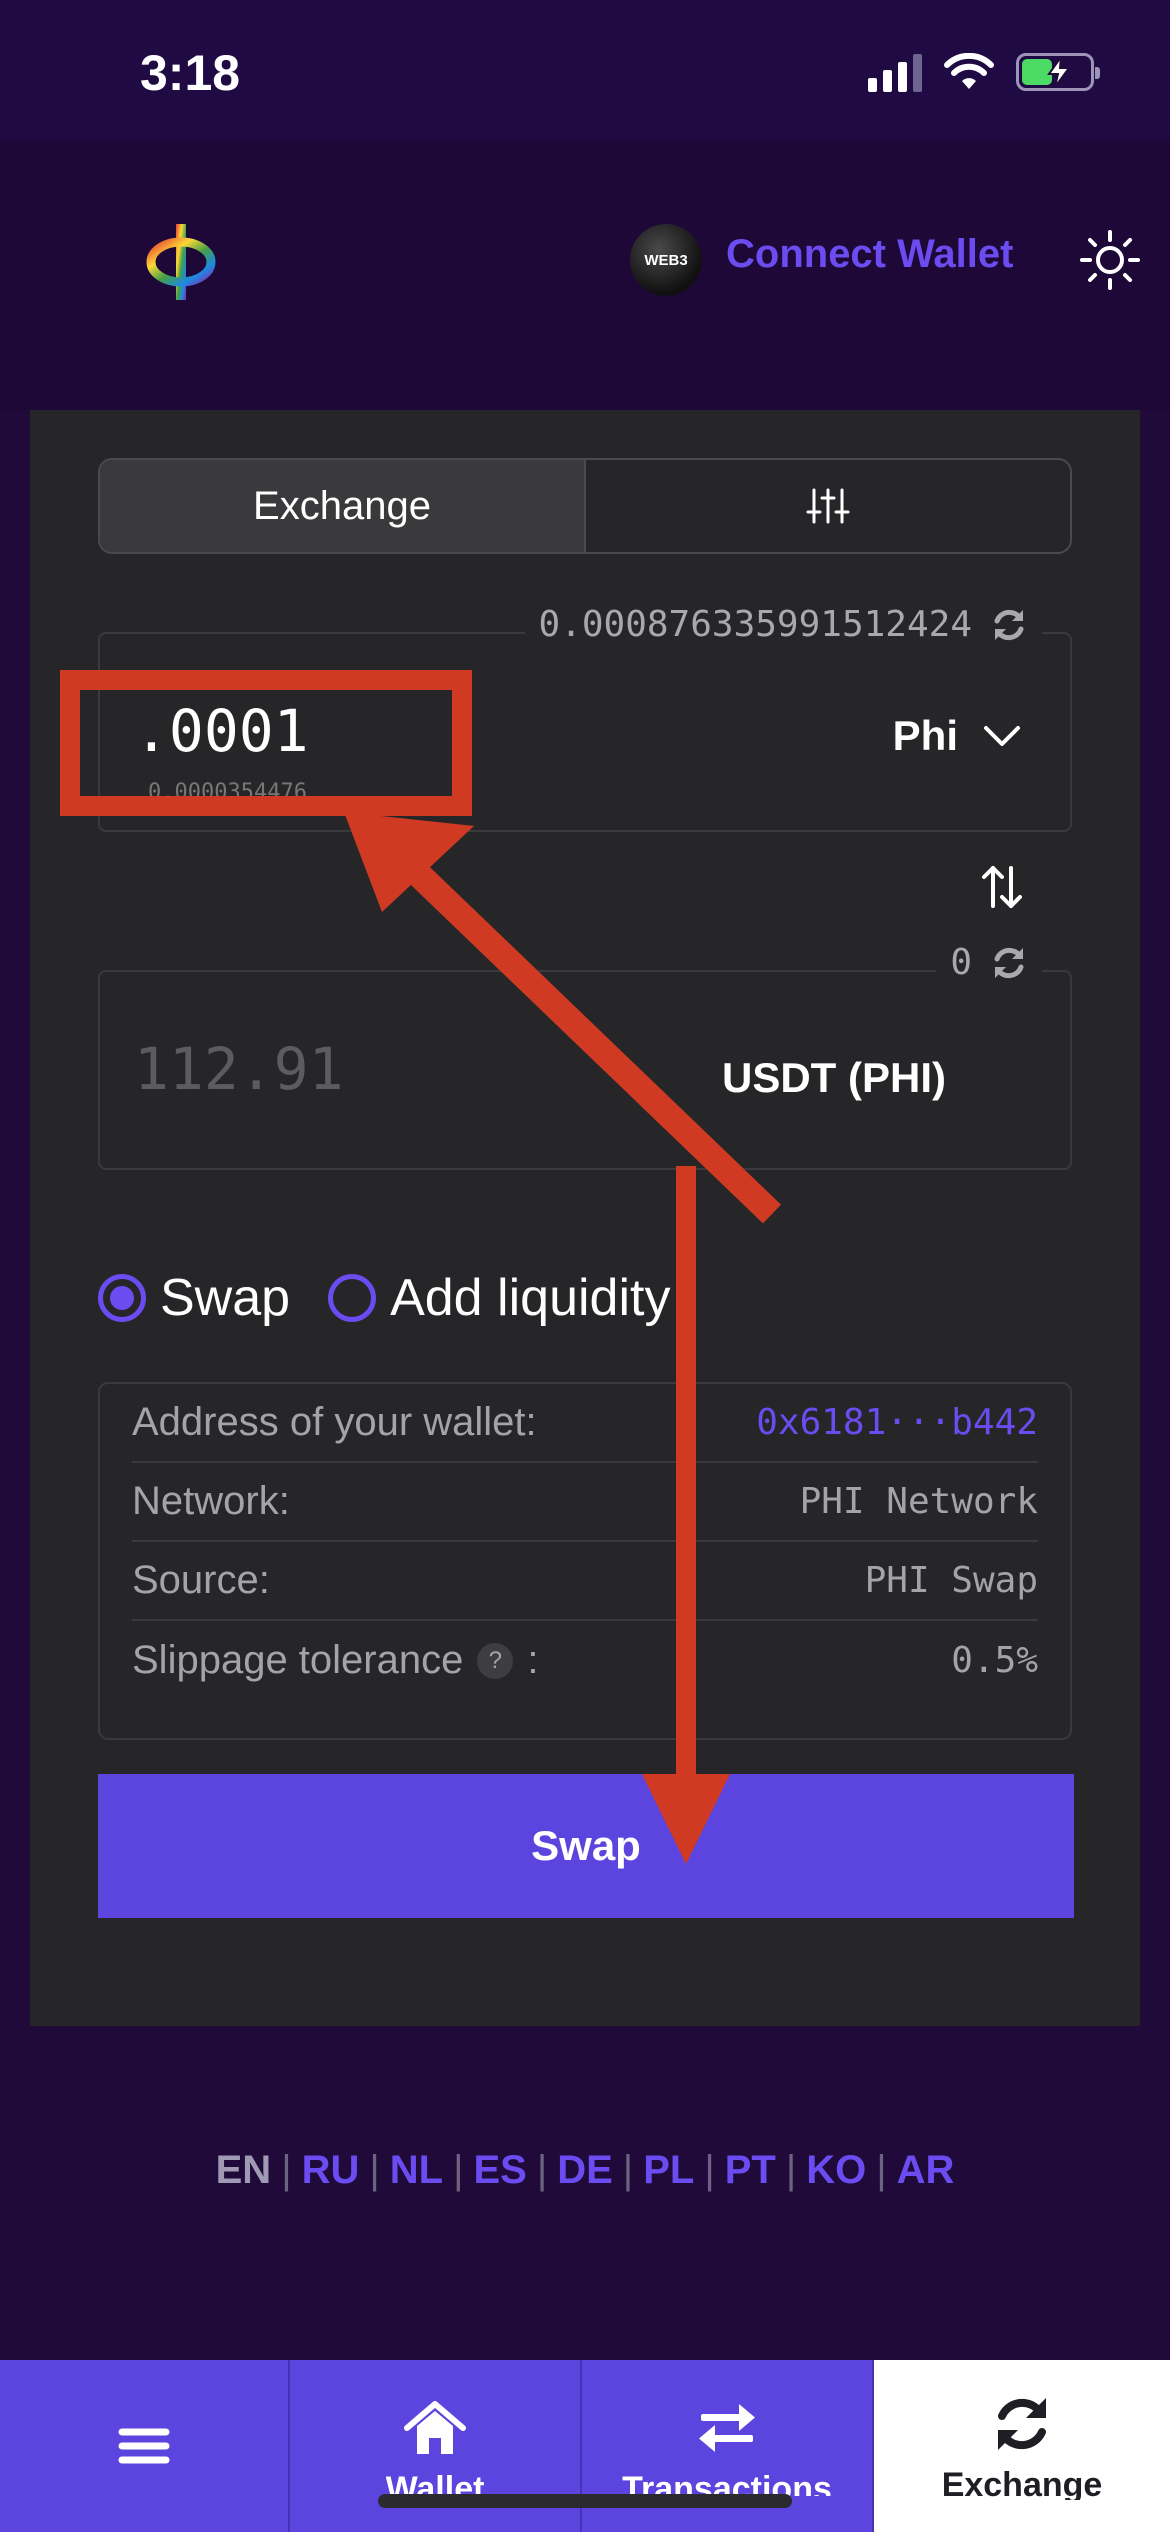 Image resolution: width=1170 pixels, height=2532 pixels. I want to click on nav-transactions-label: Transactions, so click(727, 2483).